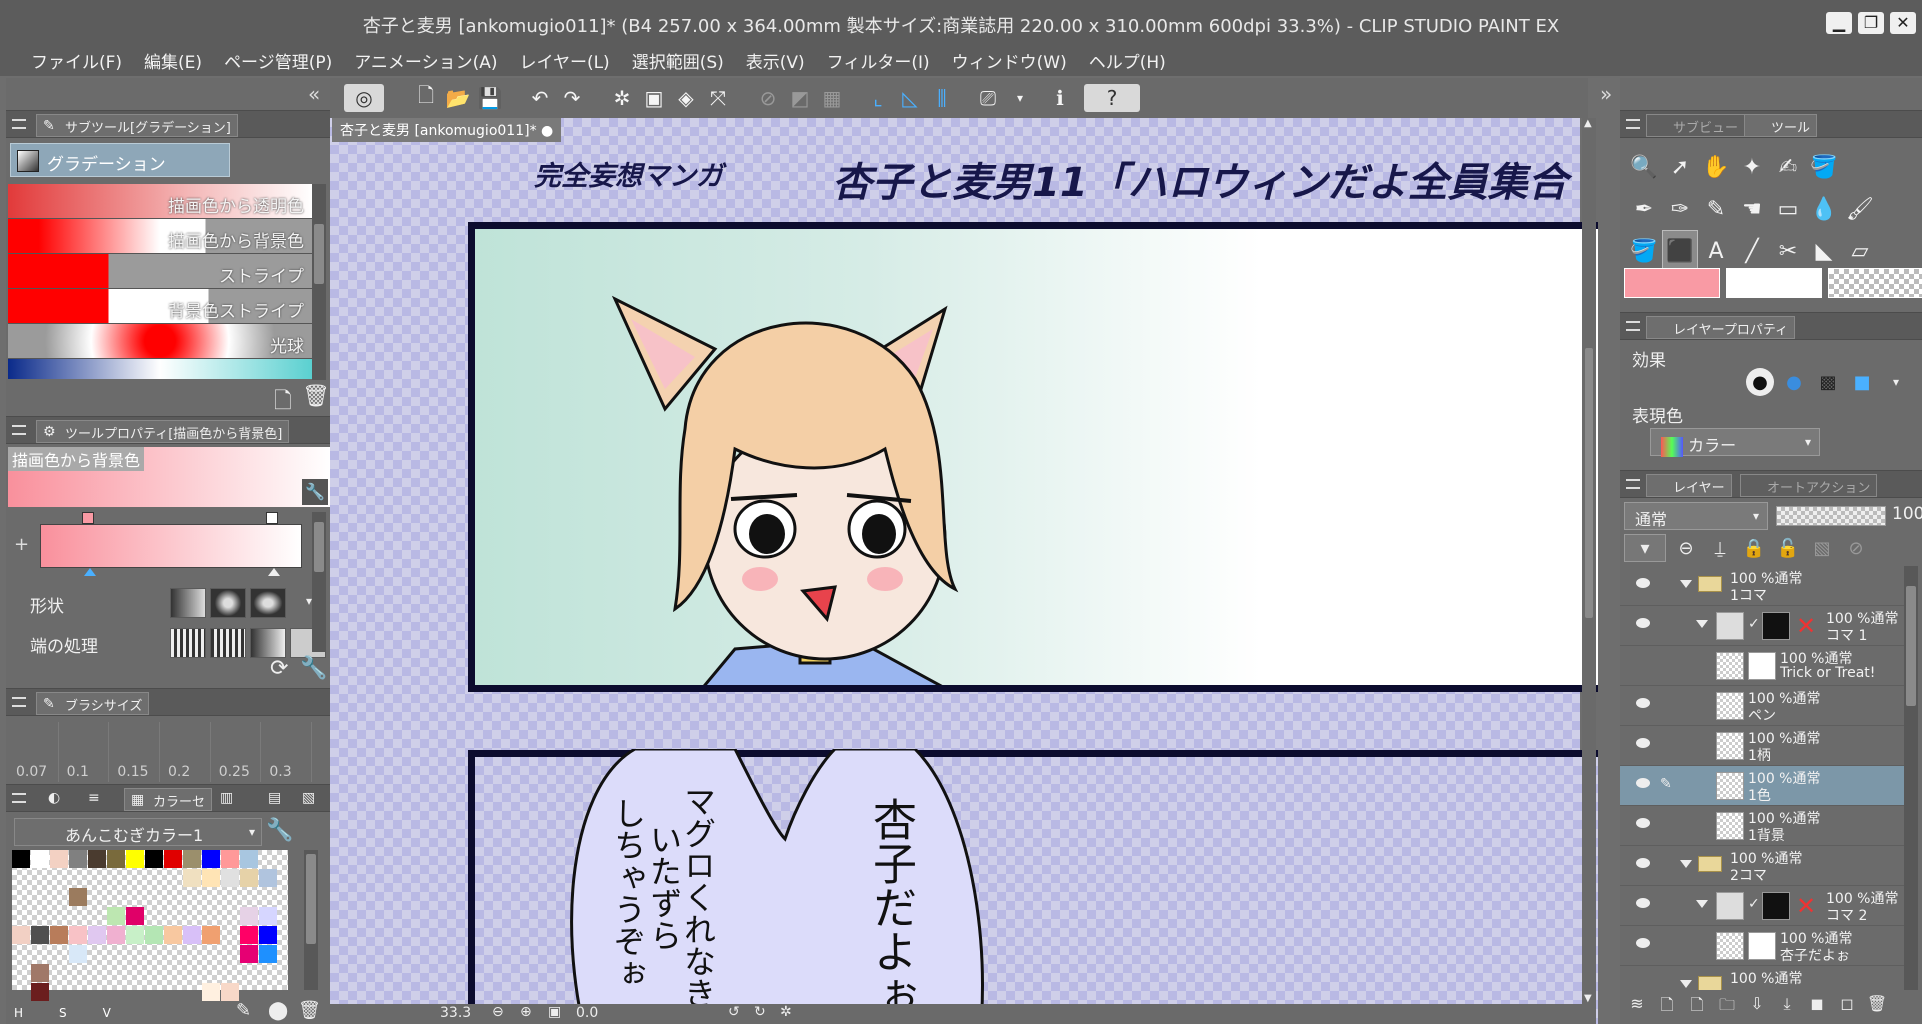 The width and height of the screenshot is (1922, 1024). I want to click on operation-tool-icon: ➚, so click(1680, 167).